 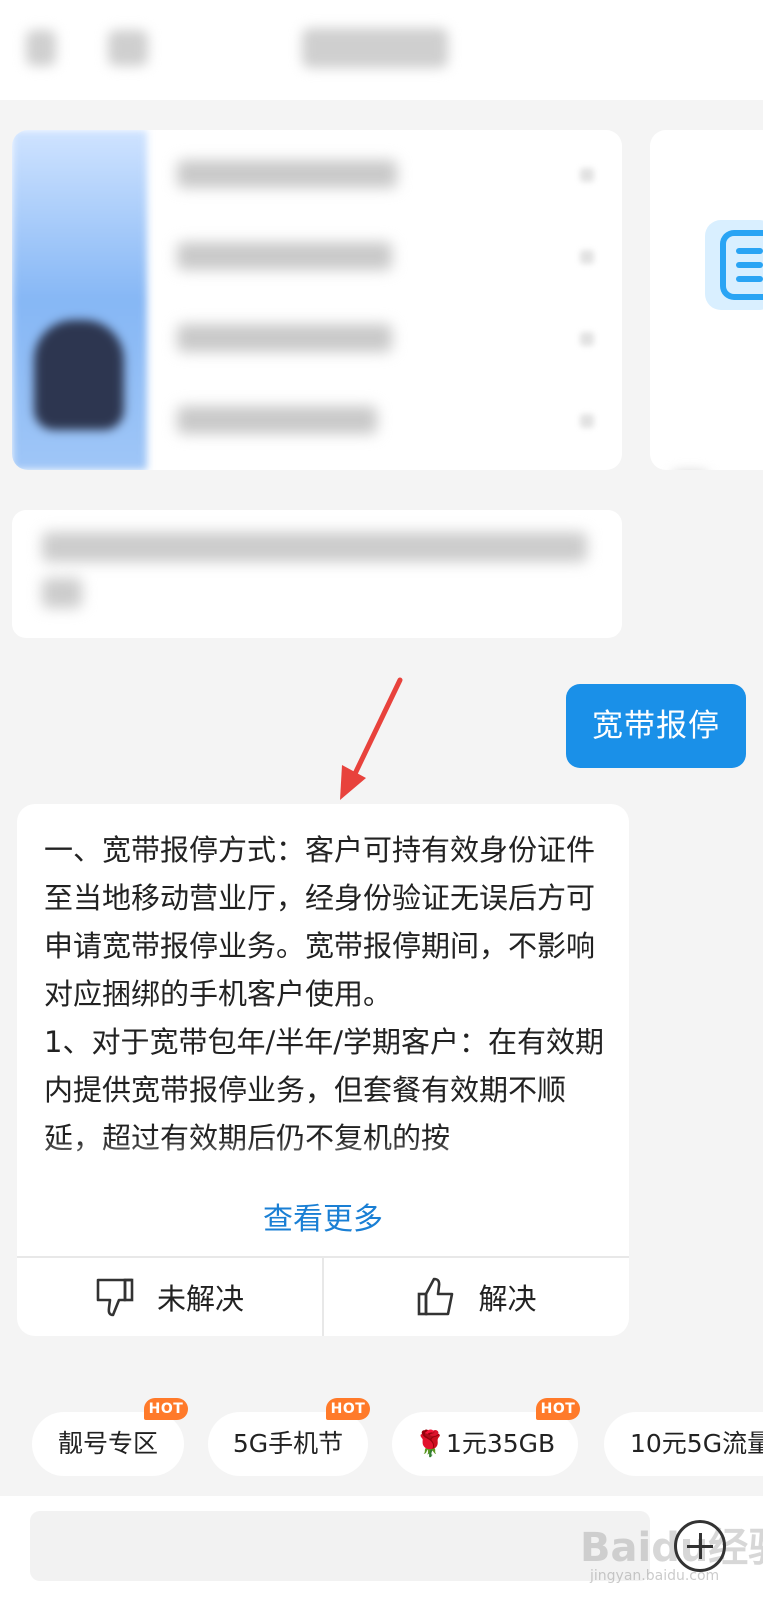 I want to click on chip-1yuan-35gb: 🌹1元35GB HOT, so click(x=486, y=1437).